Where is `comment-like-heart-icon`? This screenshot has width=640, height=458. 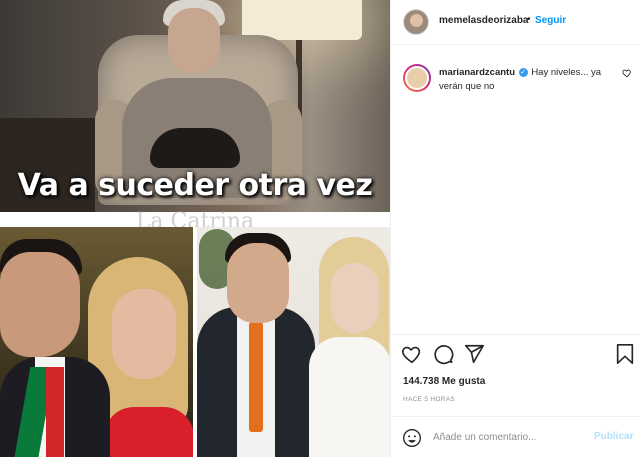
comment-like-heart-icon is located at coordinates (627, 73).